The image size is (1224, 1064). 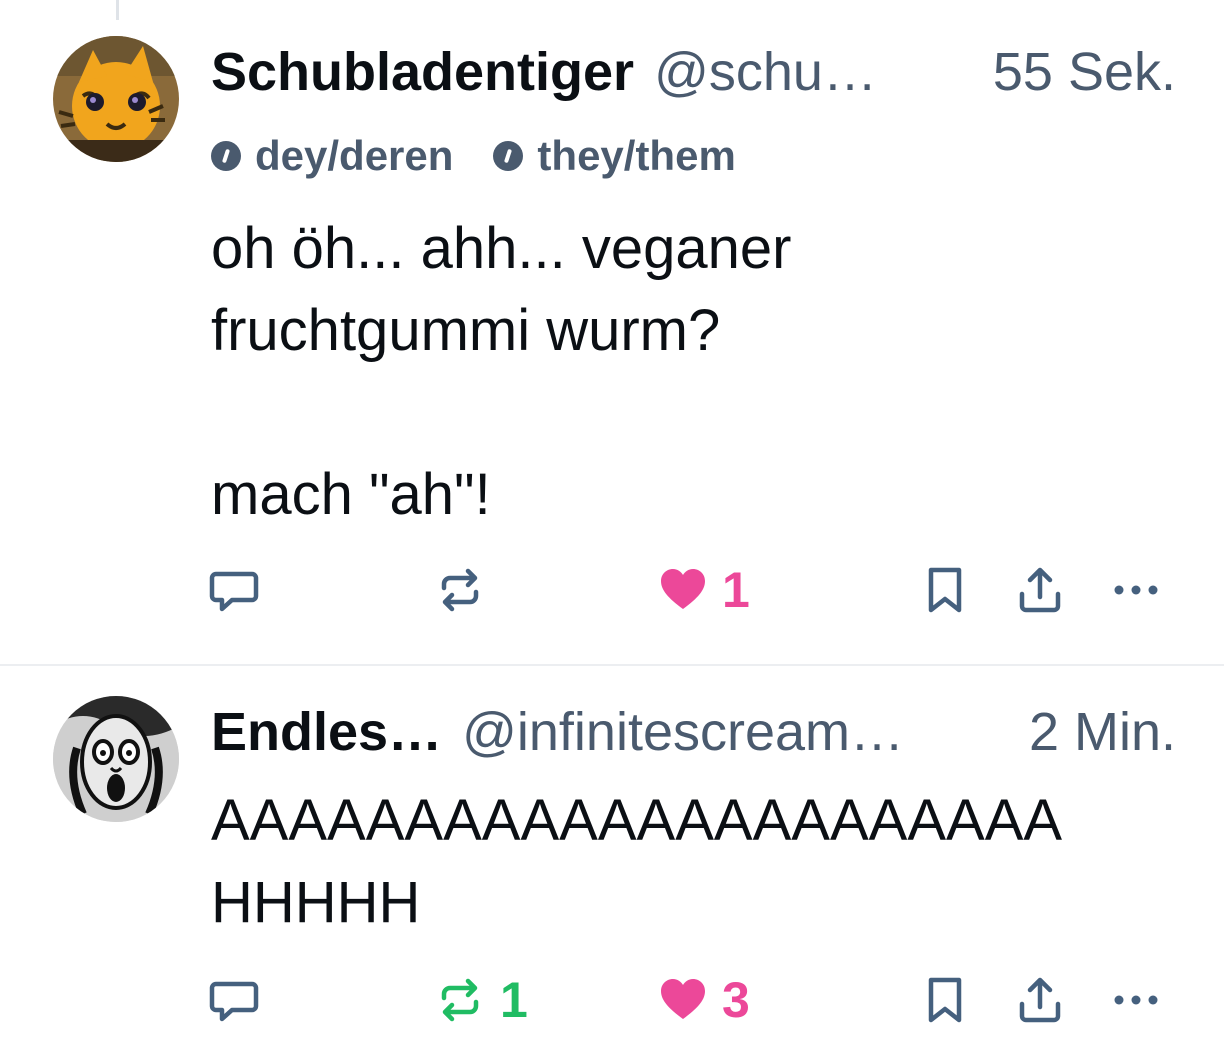 I want to click on post-header: Schubladentiger @schu… 55 Sek., so click(x=693, y=72).